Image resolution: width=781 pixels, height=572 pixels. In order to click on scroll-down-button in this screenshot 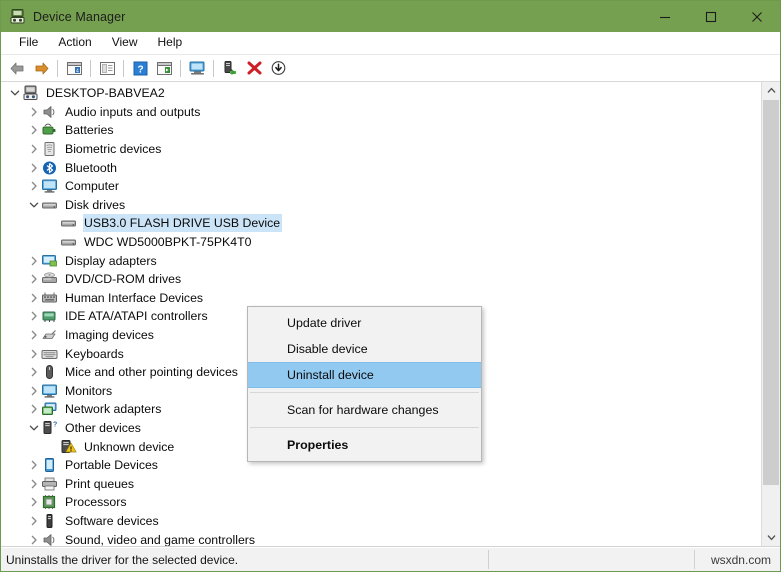, I will do `click(771, 537)`.